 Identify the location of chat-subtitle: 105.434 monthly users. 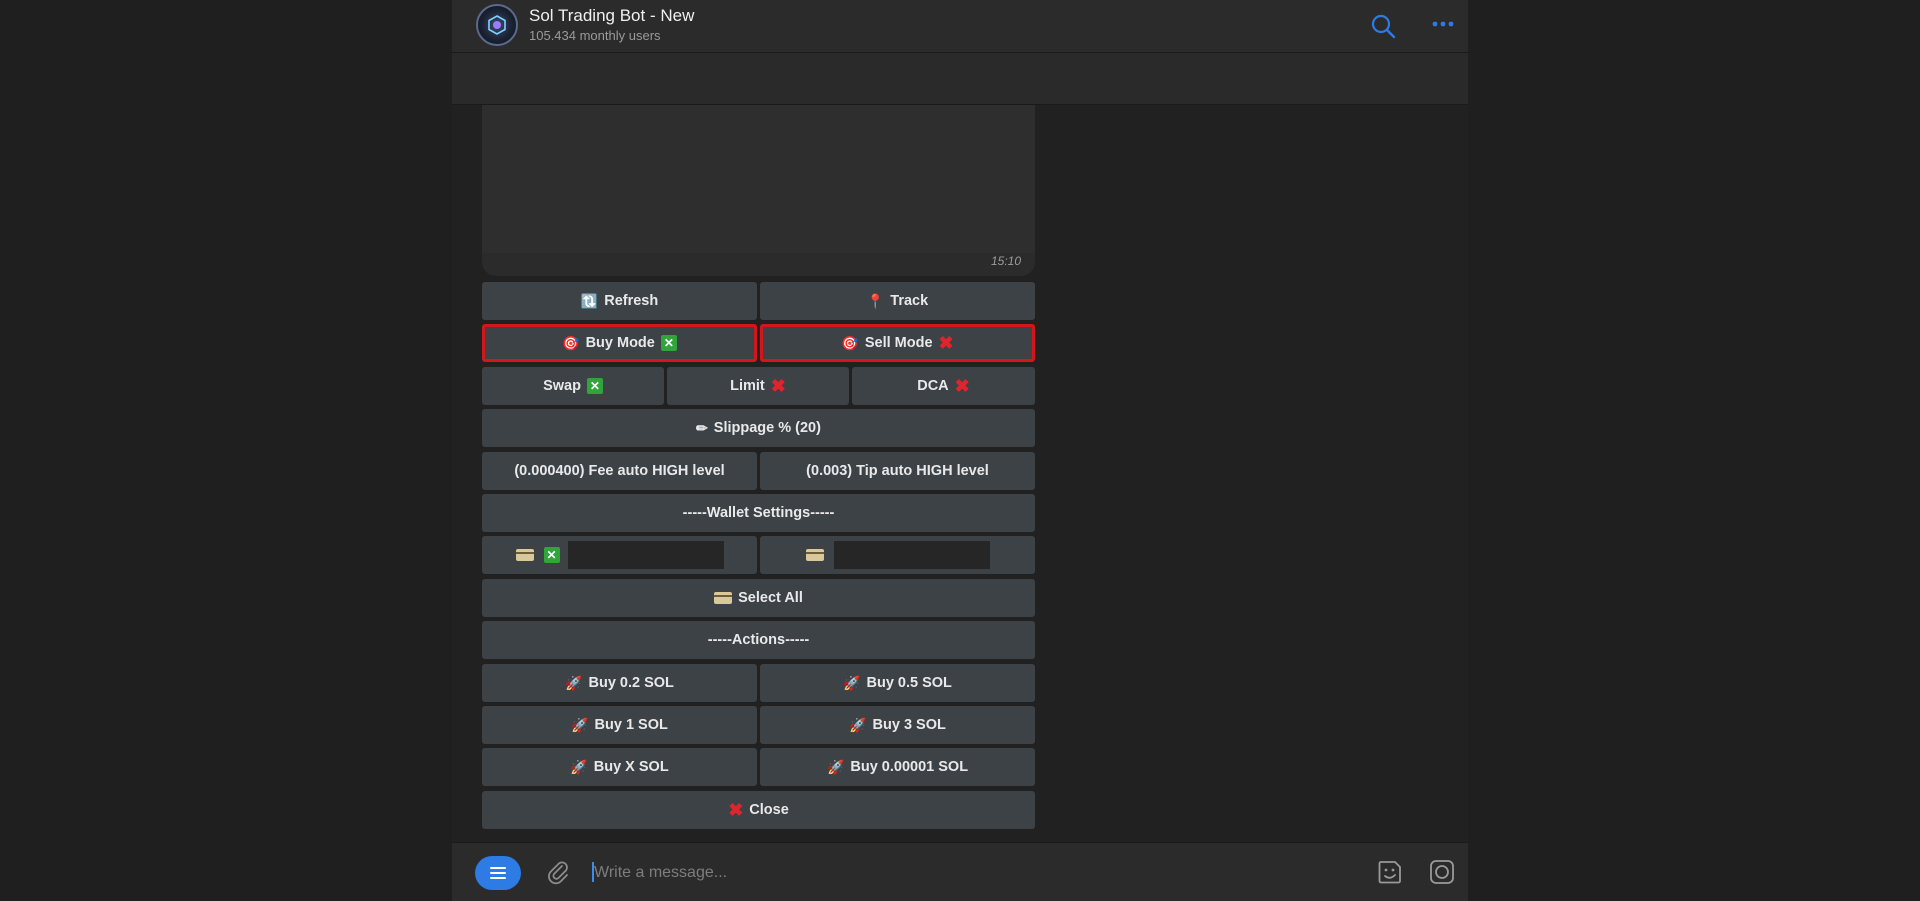
(595, 35).